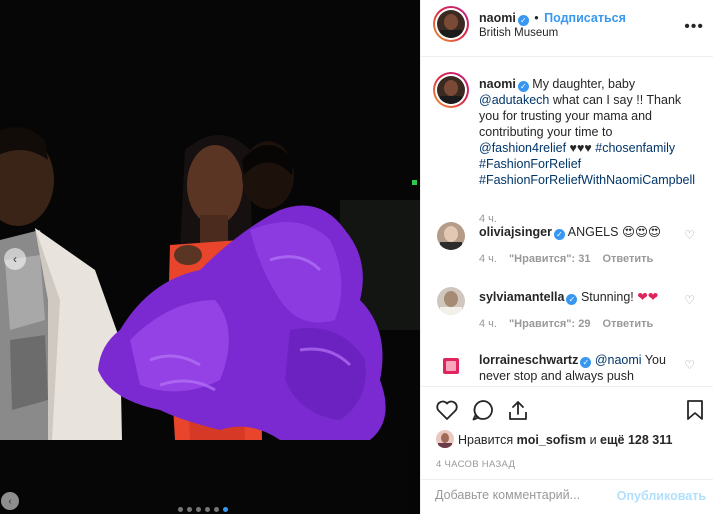 The image size is (713, 514). Describe the element at coordinates (636, 440) in the screenshot. I see `likes-count-button: ещё 128 311` at that location.